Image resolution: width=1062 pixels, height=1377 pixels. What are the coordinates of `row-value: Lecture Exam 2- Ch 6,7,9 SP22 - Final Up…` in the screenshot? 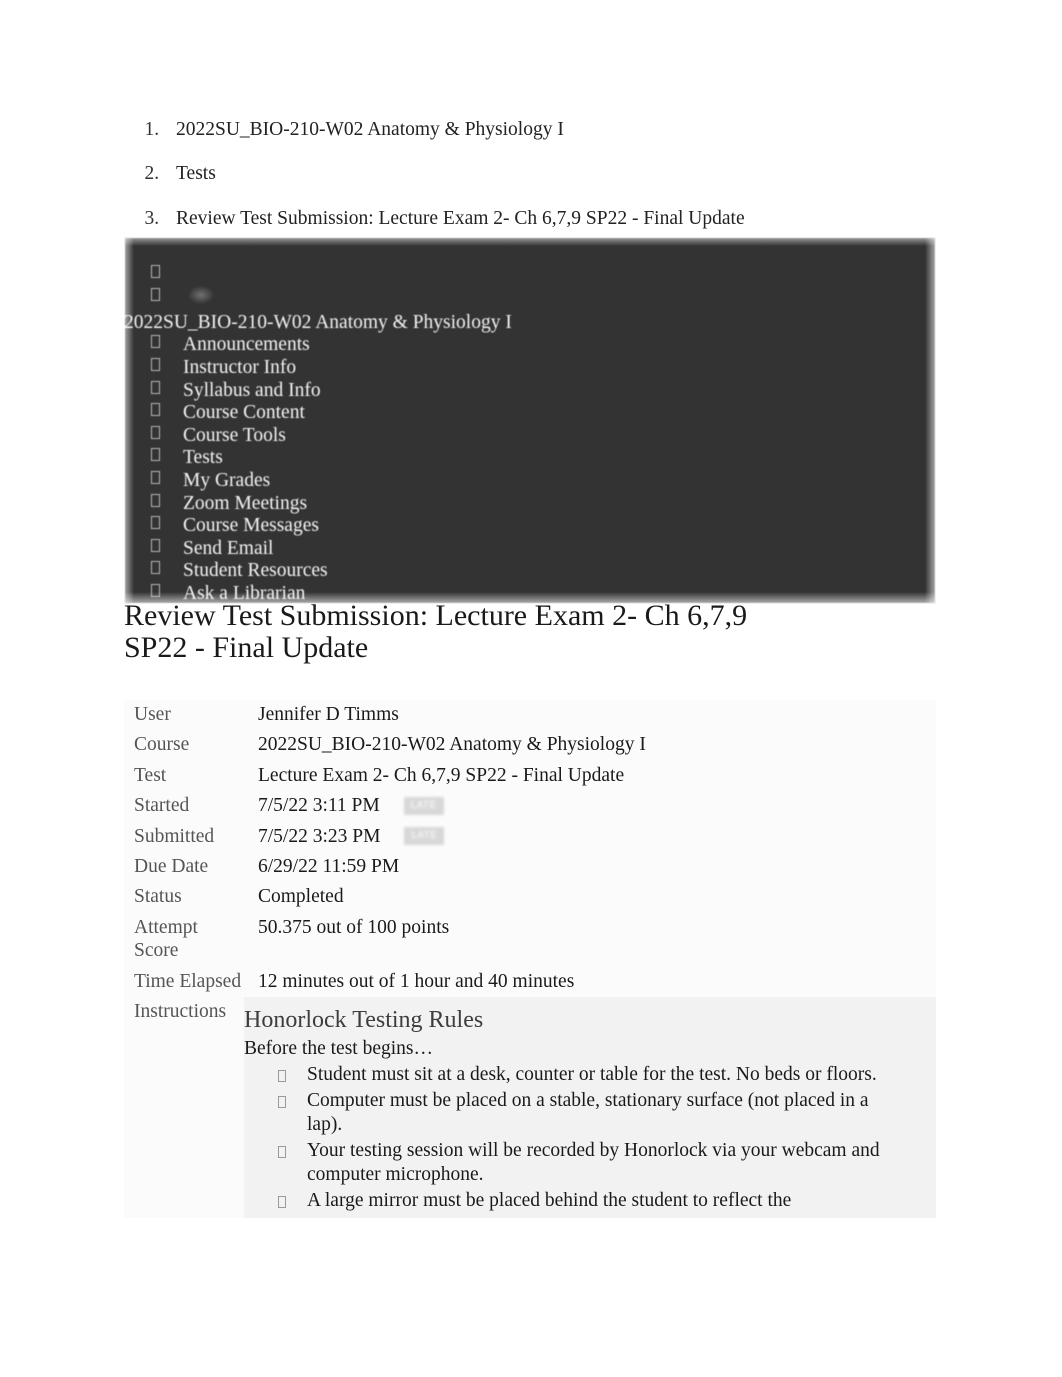 It's located at (590, 776).